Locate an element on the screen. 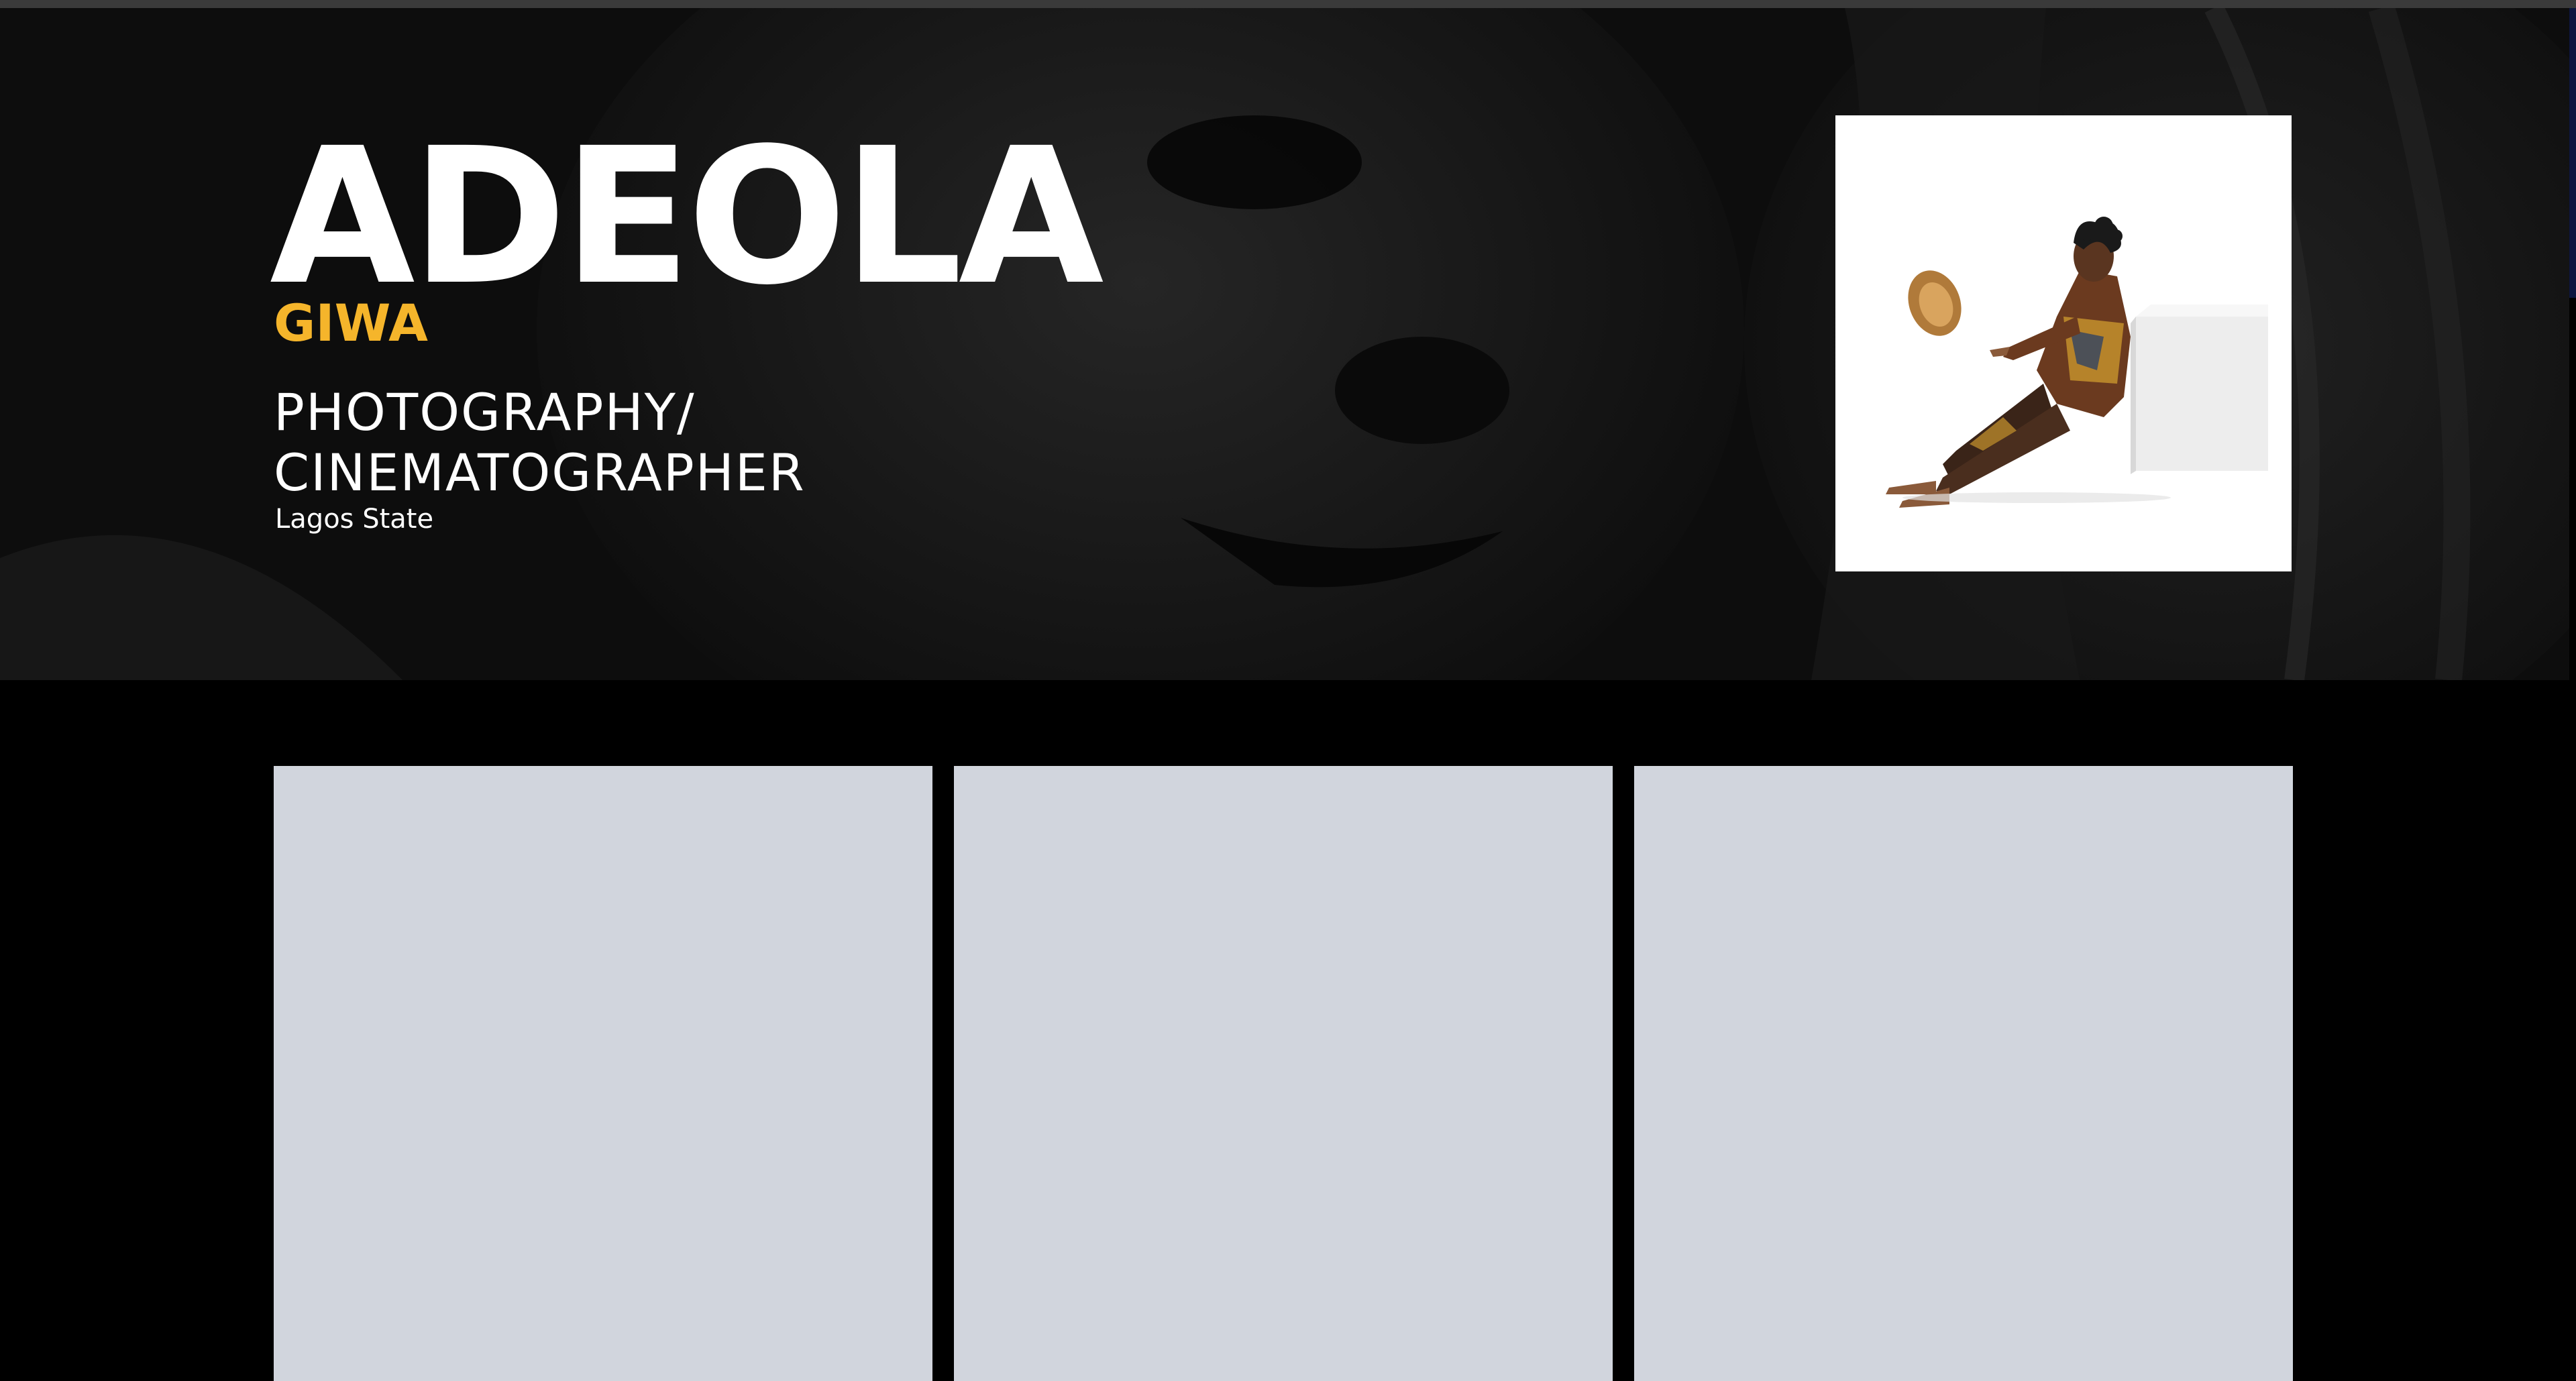 The image size is (2576, 1381). location-text: Lagos State is located at coordinates (354, 519).